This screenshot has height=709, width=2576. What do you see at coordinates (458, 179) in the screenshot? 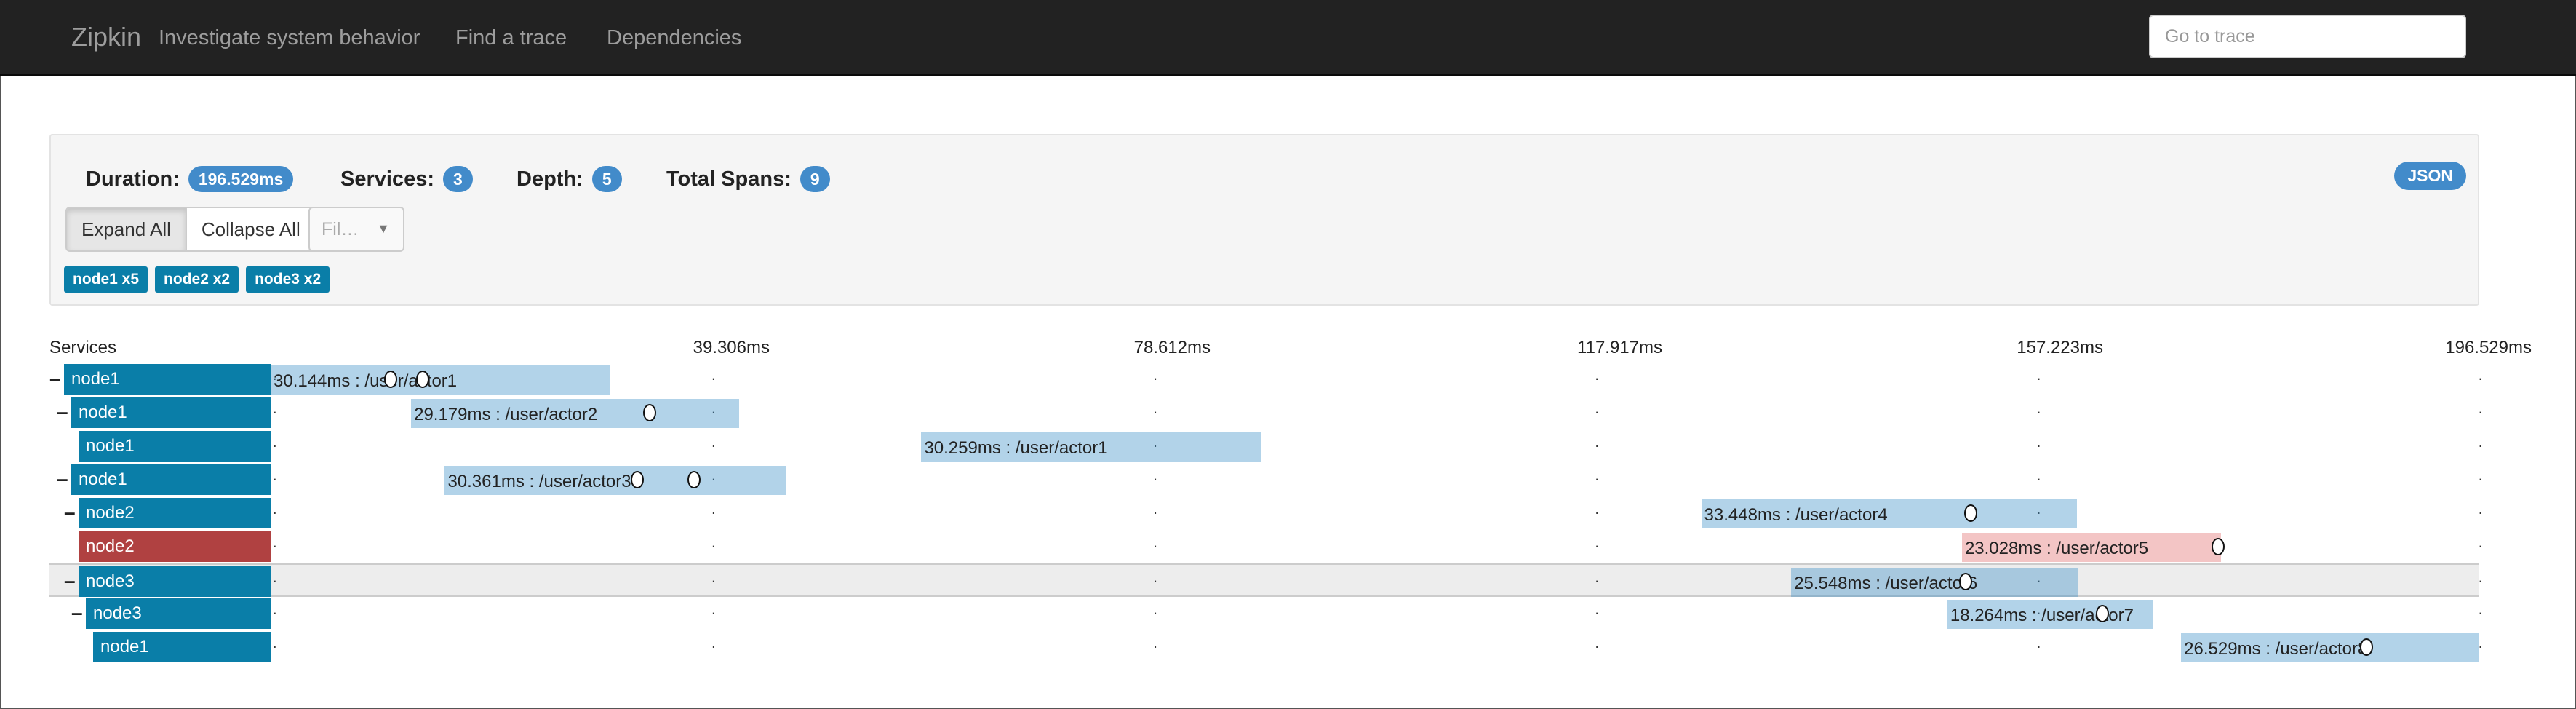
I see `services-badge: 3` at bounding box center [458, 179].